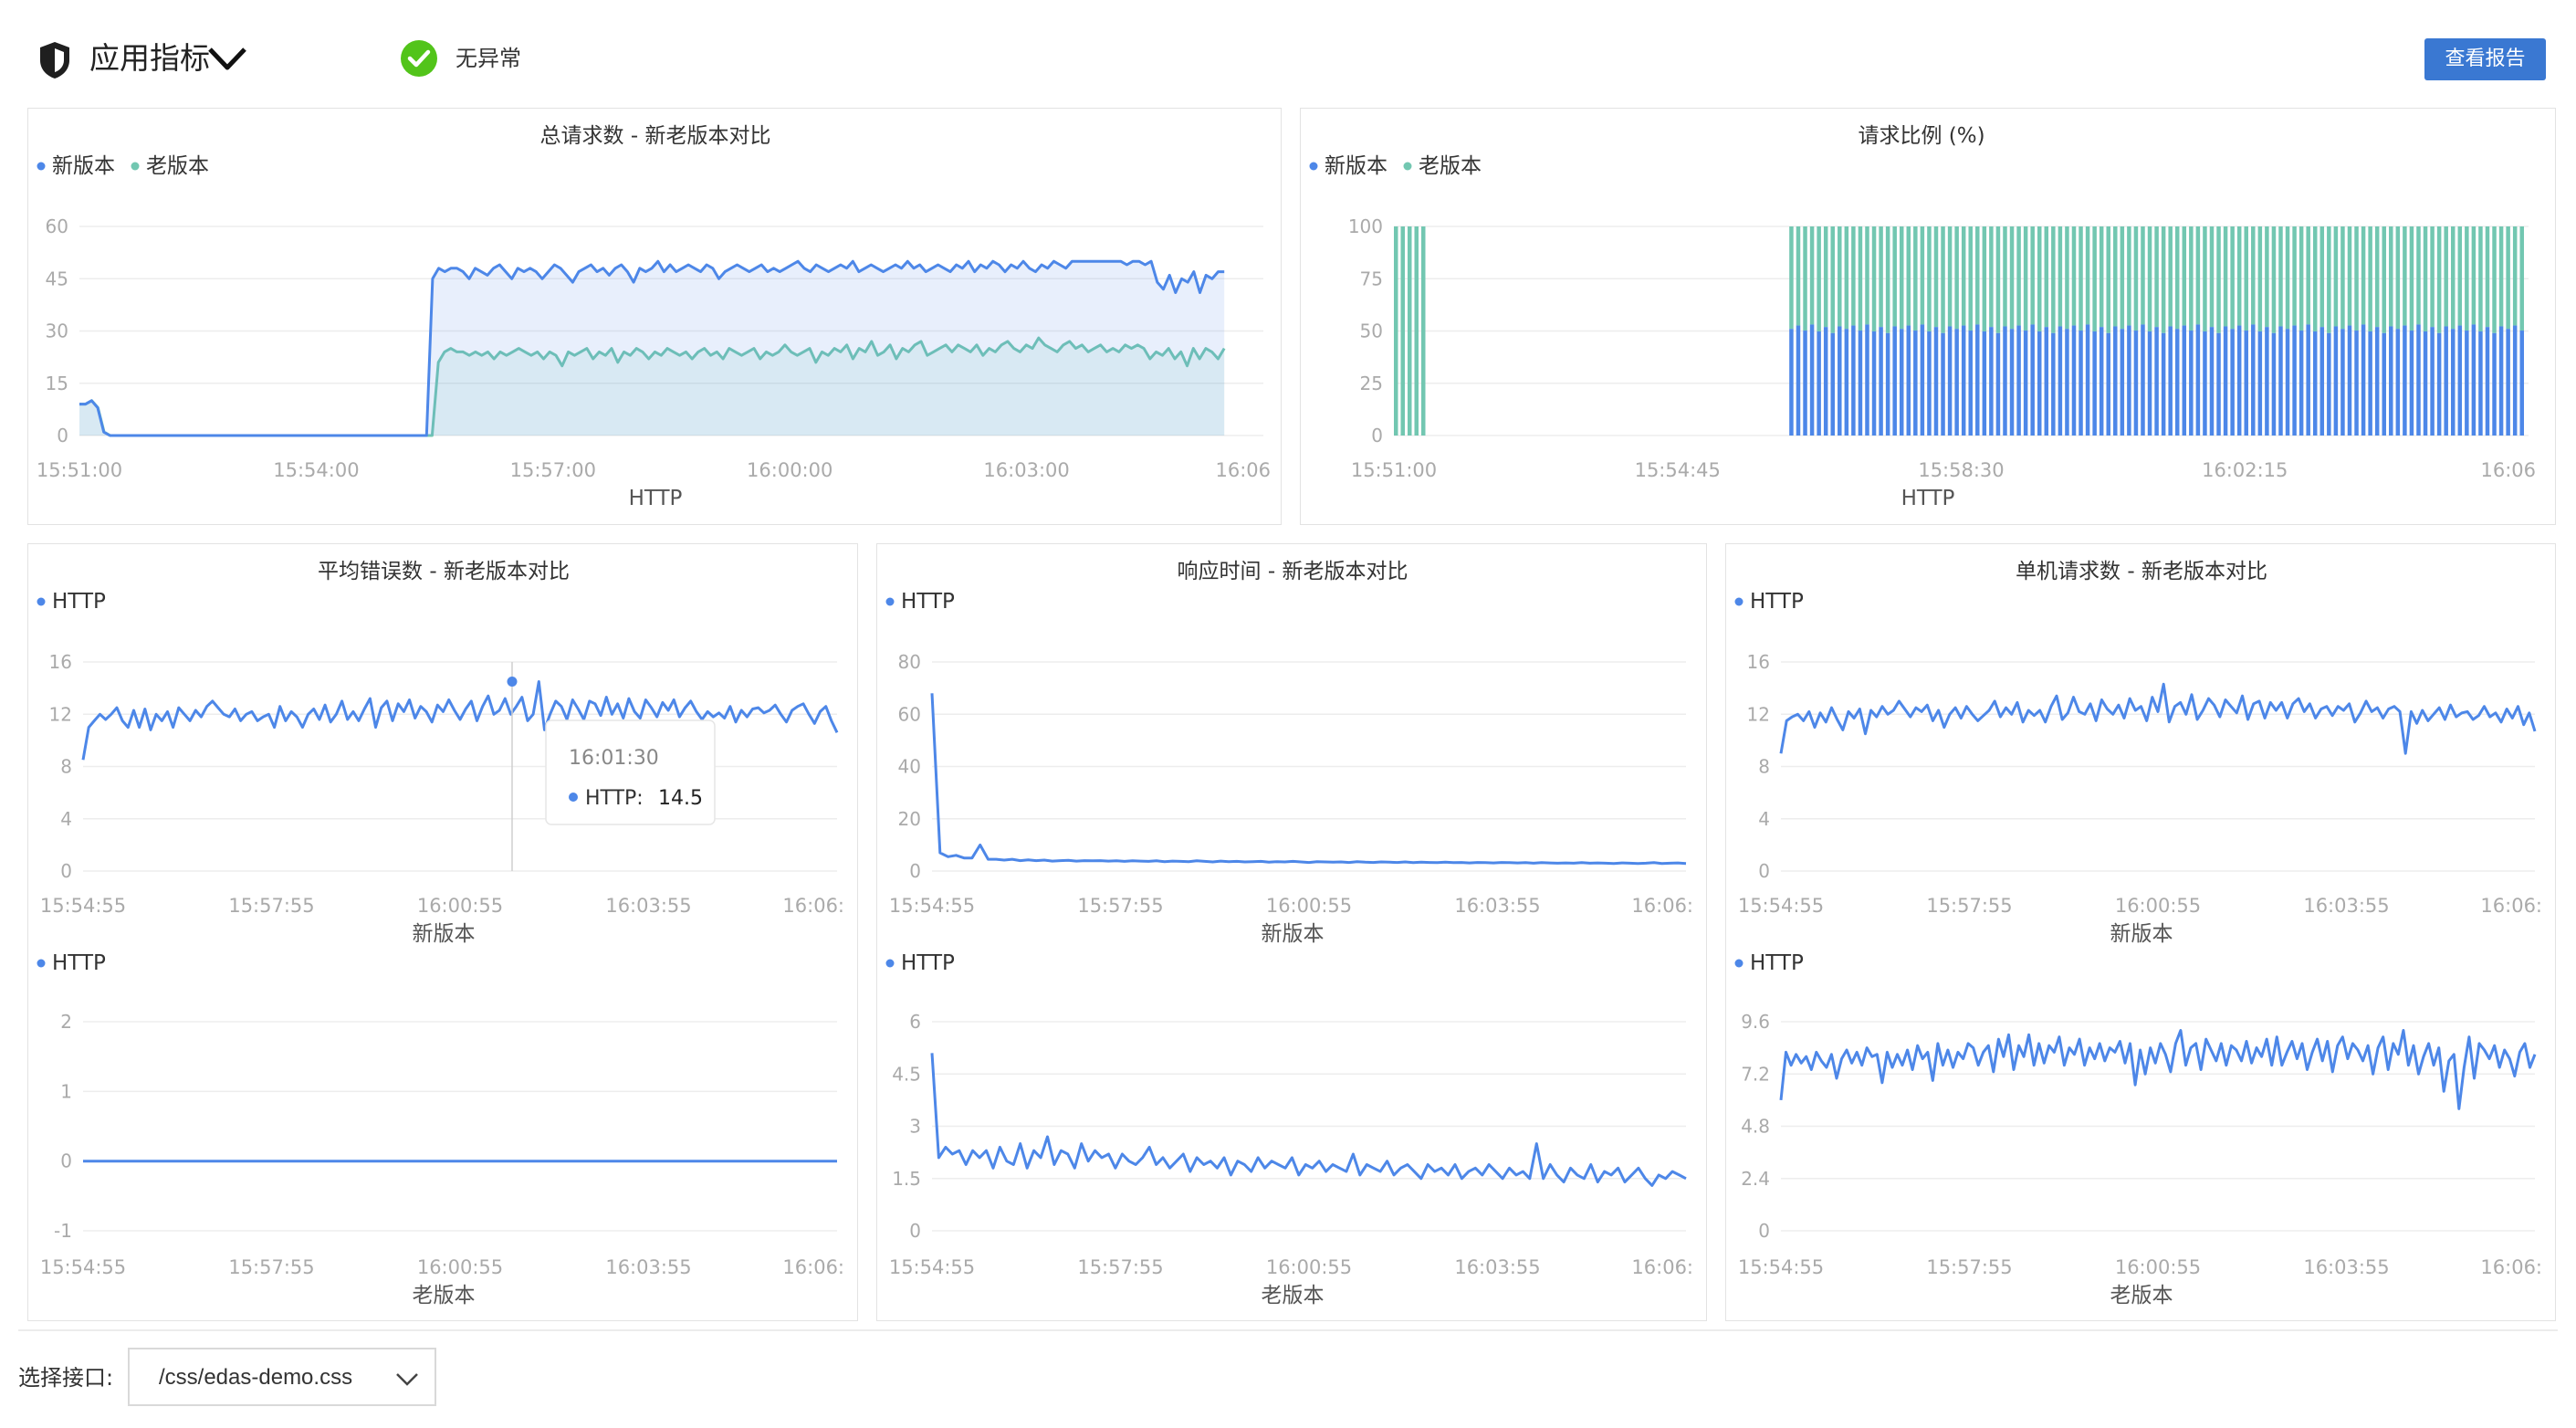 The image size is (2576, 1428). Describe the element at coordinates (1288, 55) in the screenshot. I see `header-bar: 应用指标 无异常 查看报告` at that location.